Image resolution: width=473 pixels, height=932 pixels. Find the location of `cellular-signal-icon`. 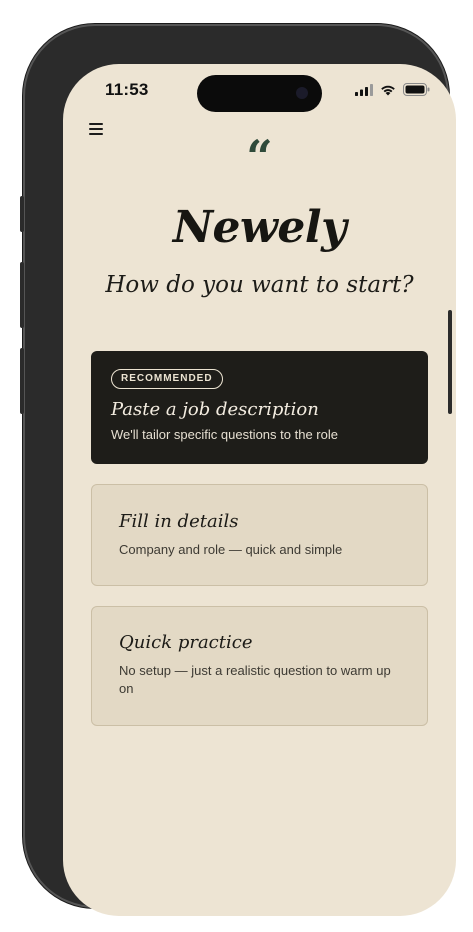

cellular-signal-icon is located at coordinates (364, 89).